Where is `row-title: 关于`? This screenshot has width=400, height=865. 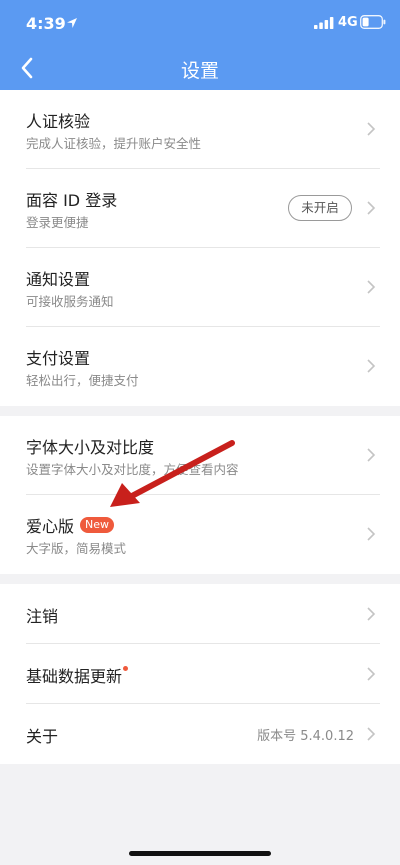
row-title: 关于 is located at coordinates (42, 736).